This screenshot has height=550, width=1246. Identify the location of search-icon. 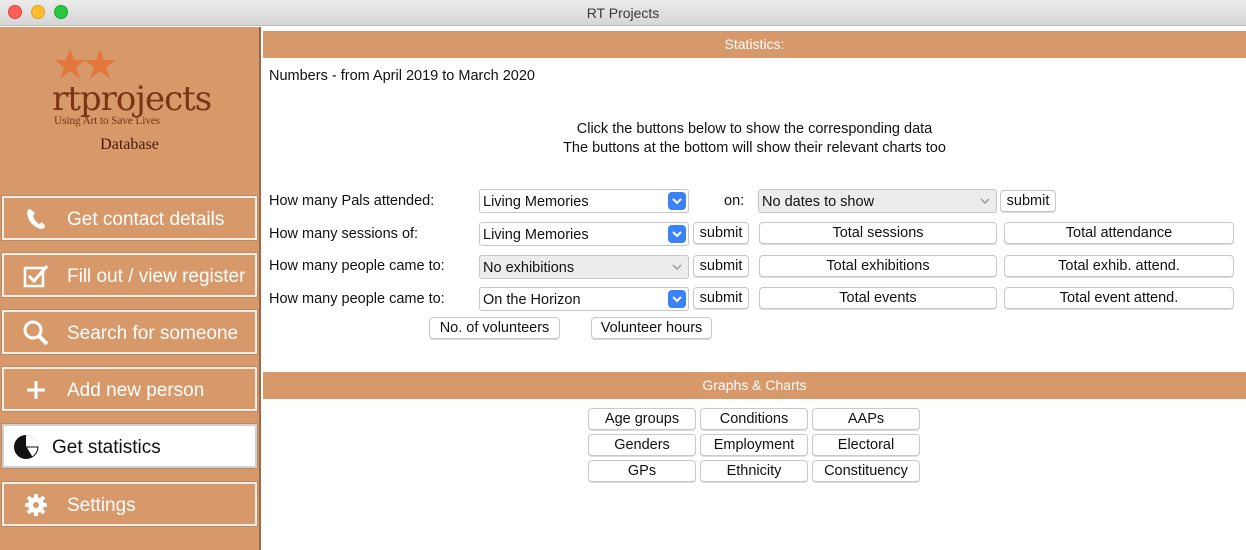
(36, 333).